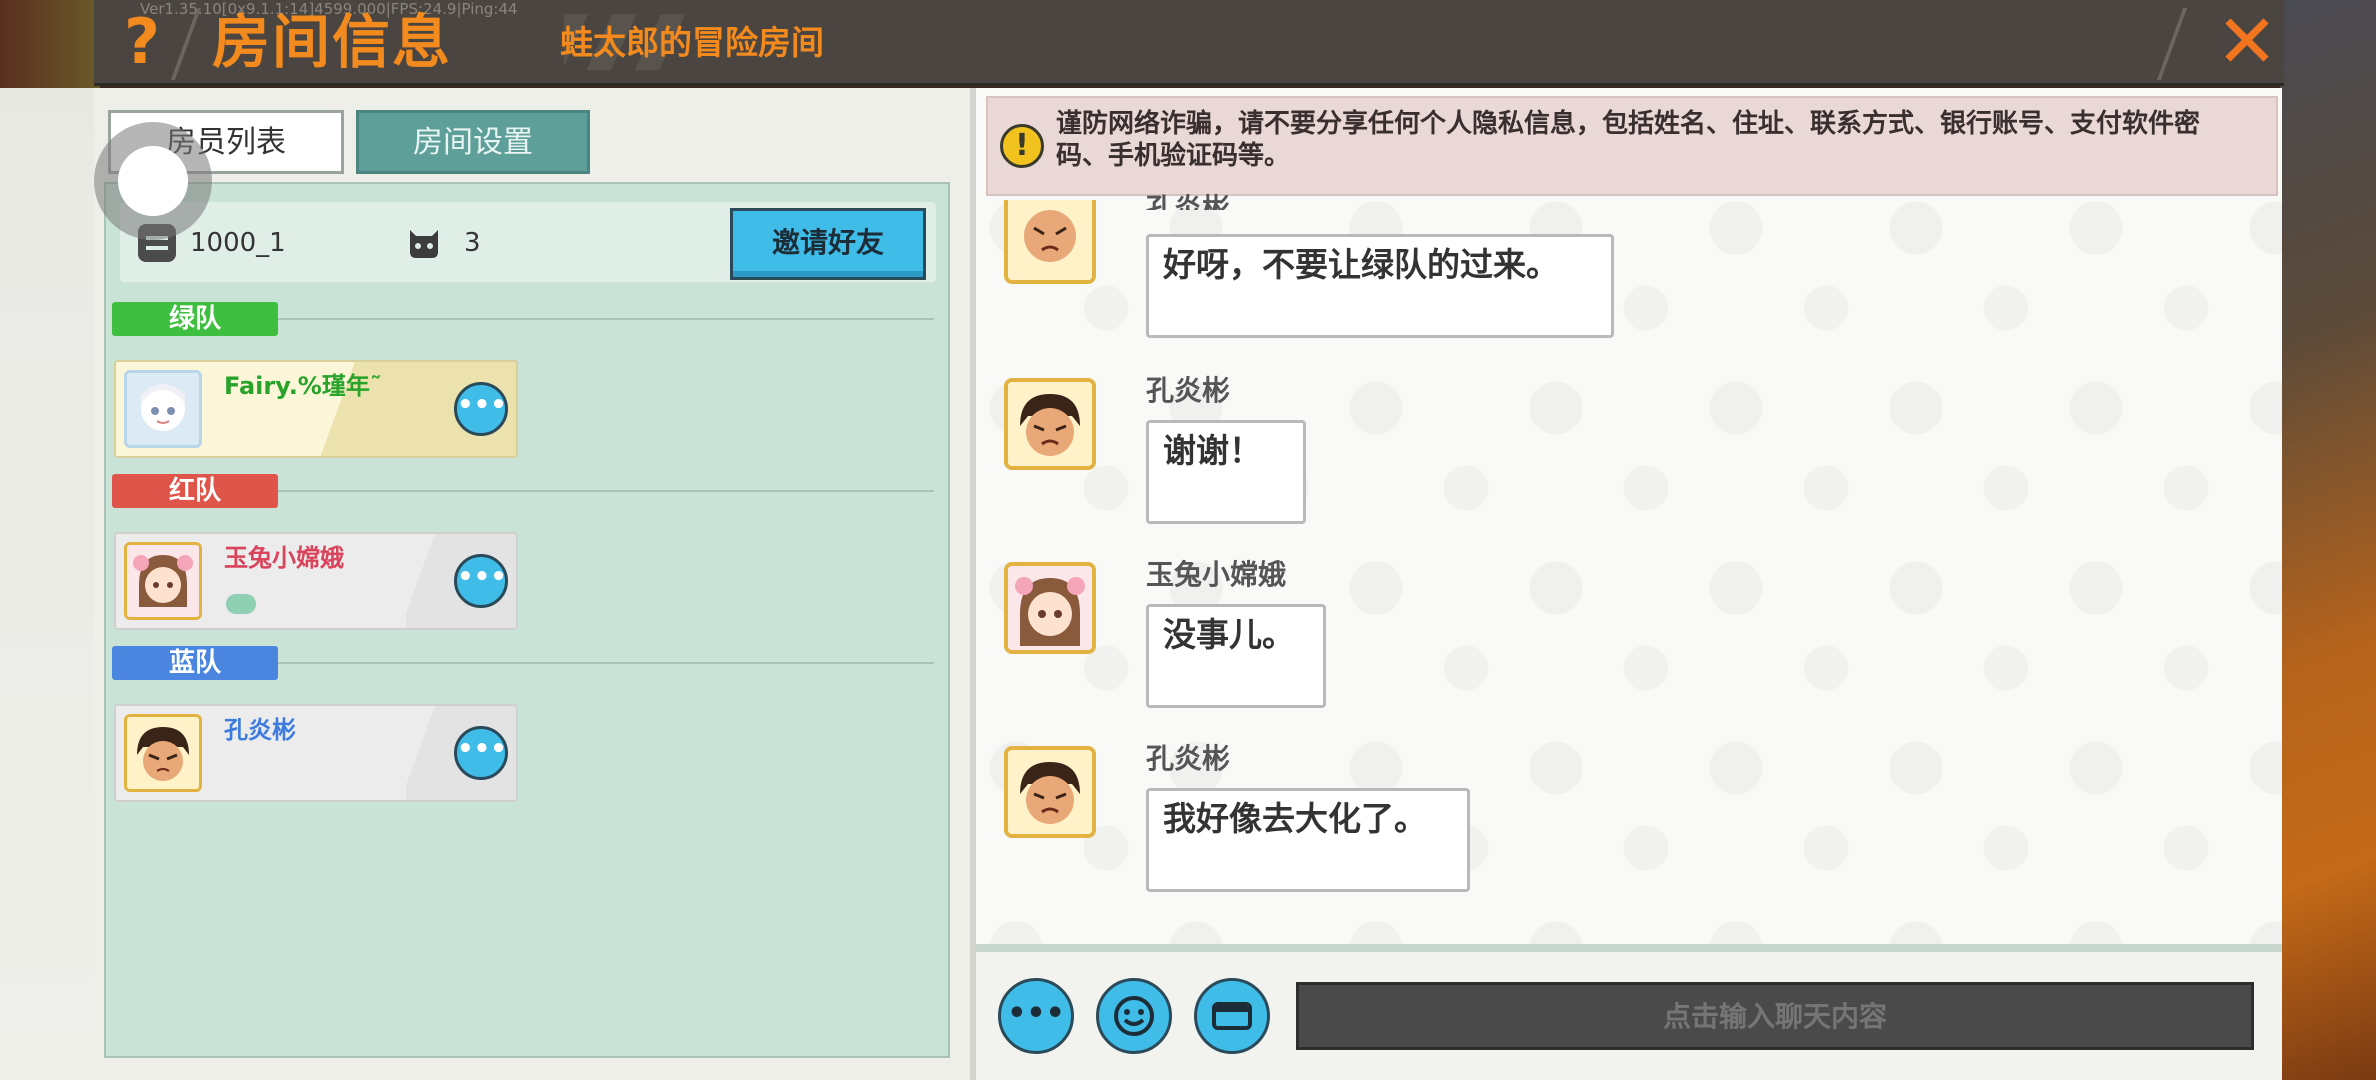 Image resolution: width=2376 pixels, height=1080 pixels. What do you see at coordinates (1308, 840) in the screenshot?
I see `message-bubble: 我好像去大化了。` at bounding box center [1308, 840].